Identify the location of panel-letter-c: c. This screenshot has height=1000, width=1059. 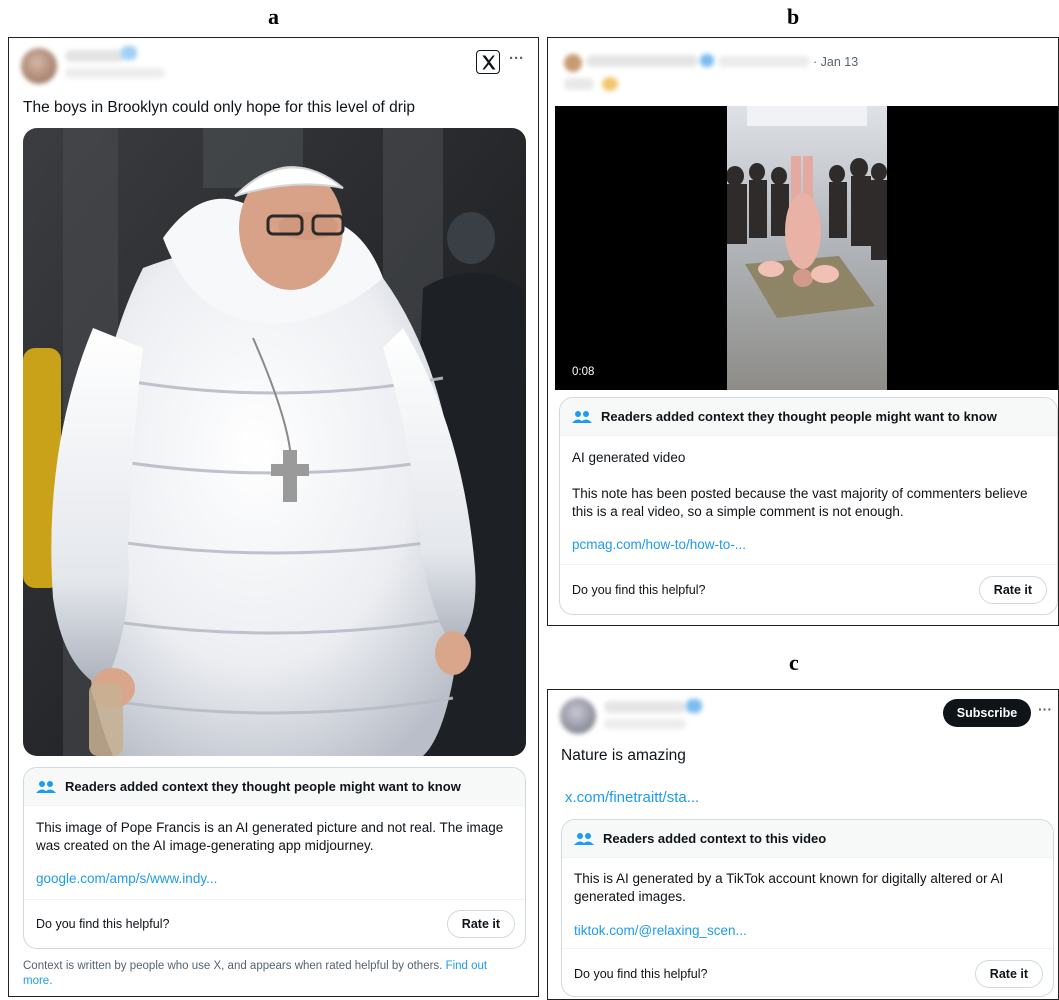
(794, 662).